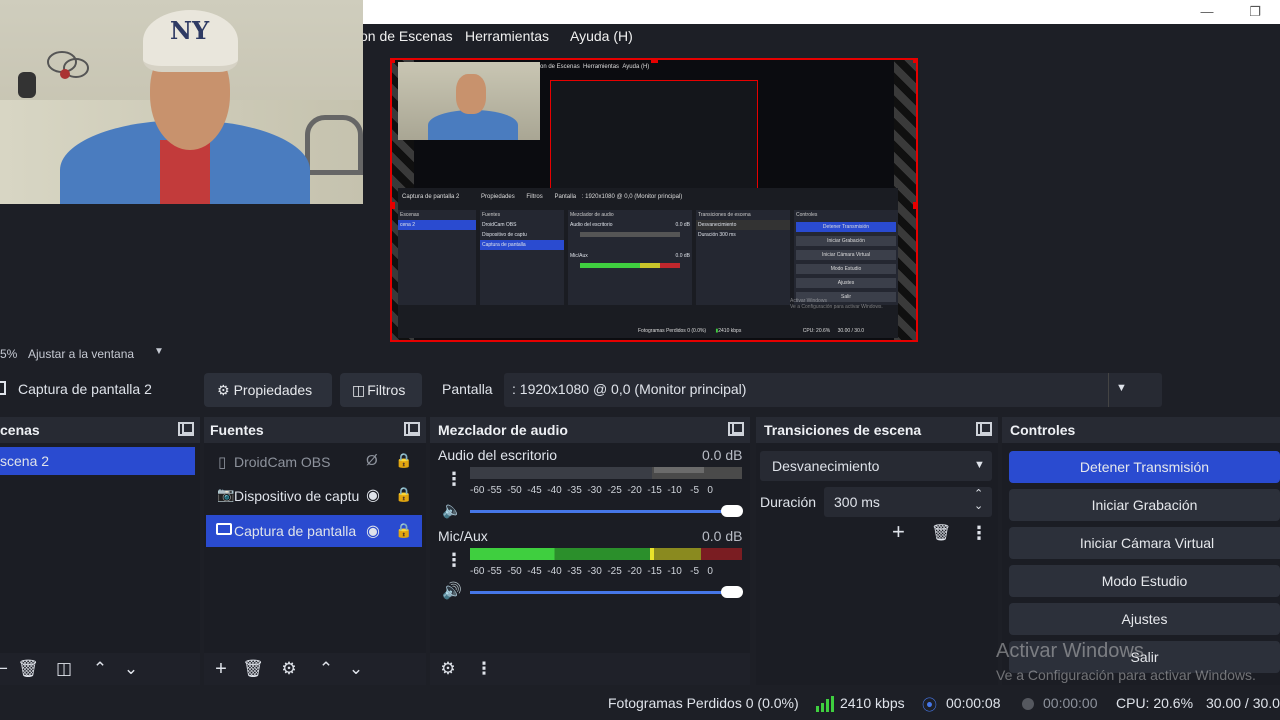 This screenshot has height=720, width=1280. Describe the element at coordinates (1144, 581) in the screenshot. I see `studio-mode-button: Modo Estudio` at that location.